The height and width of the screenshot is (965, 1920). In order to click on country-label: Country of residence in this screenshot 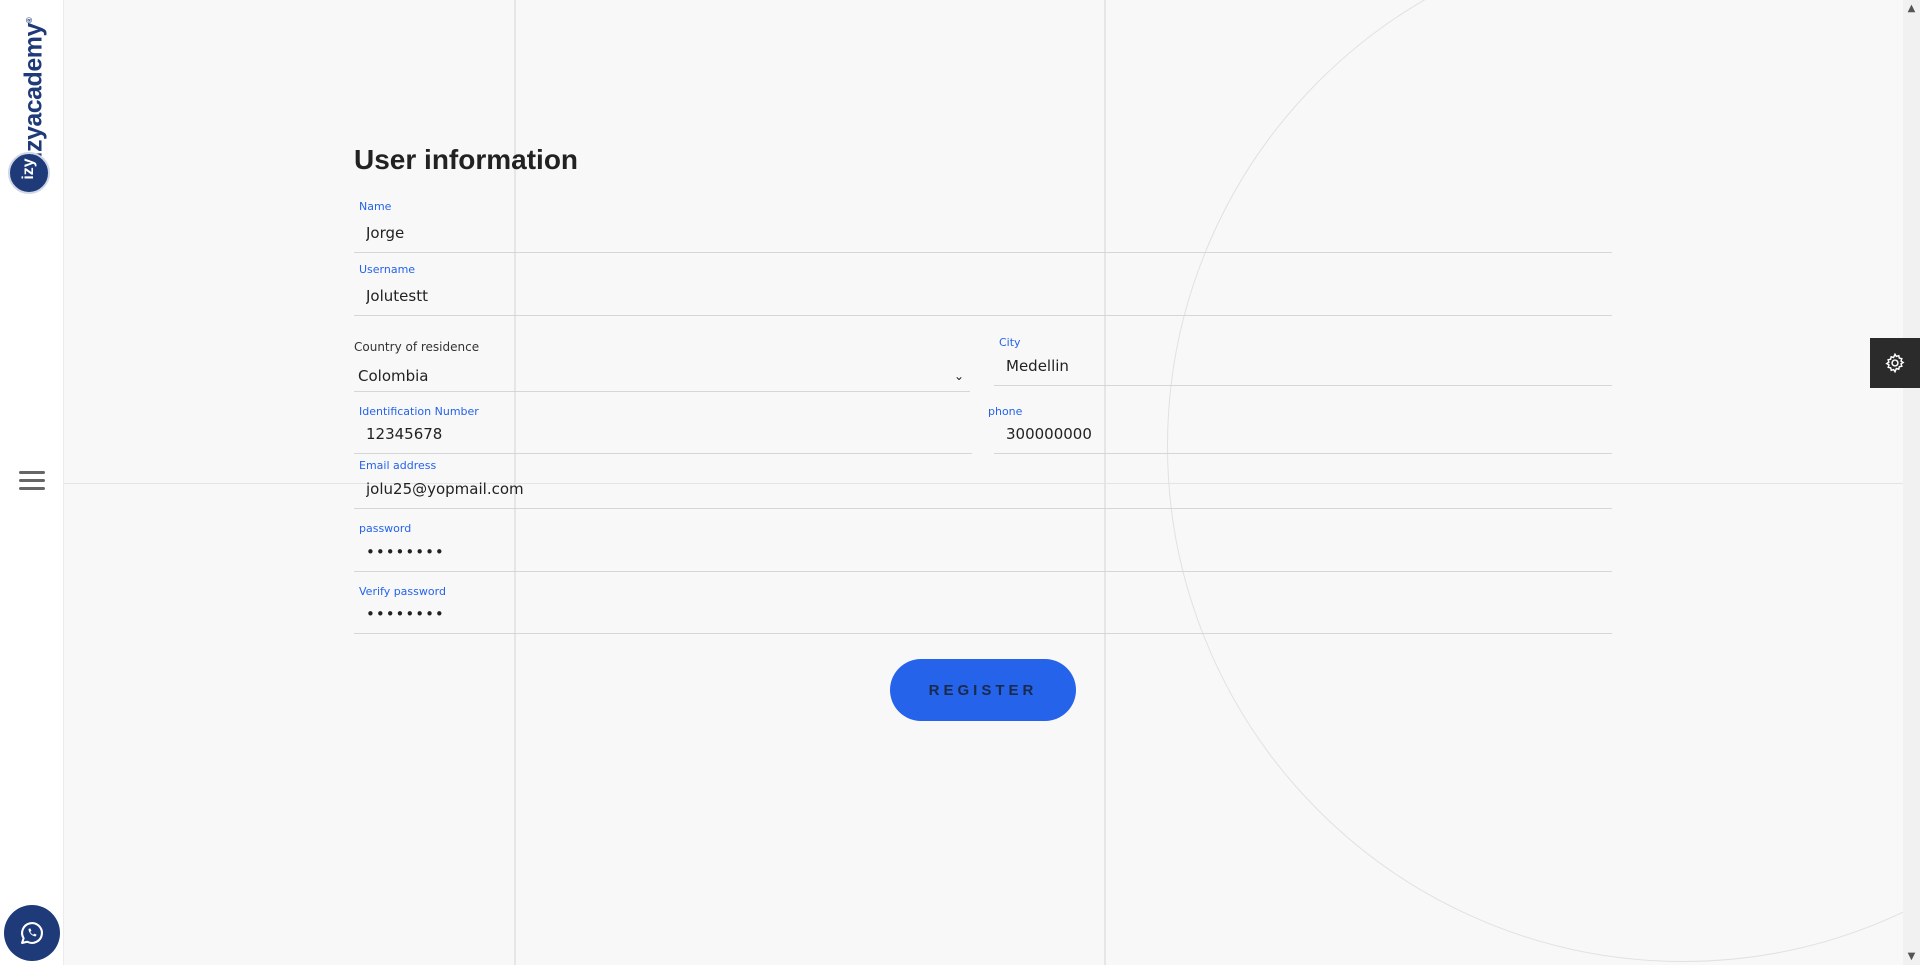, I will do `click(417, 347)`.